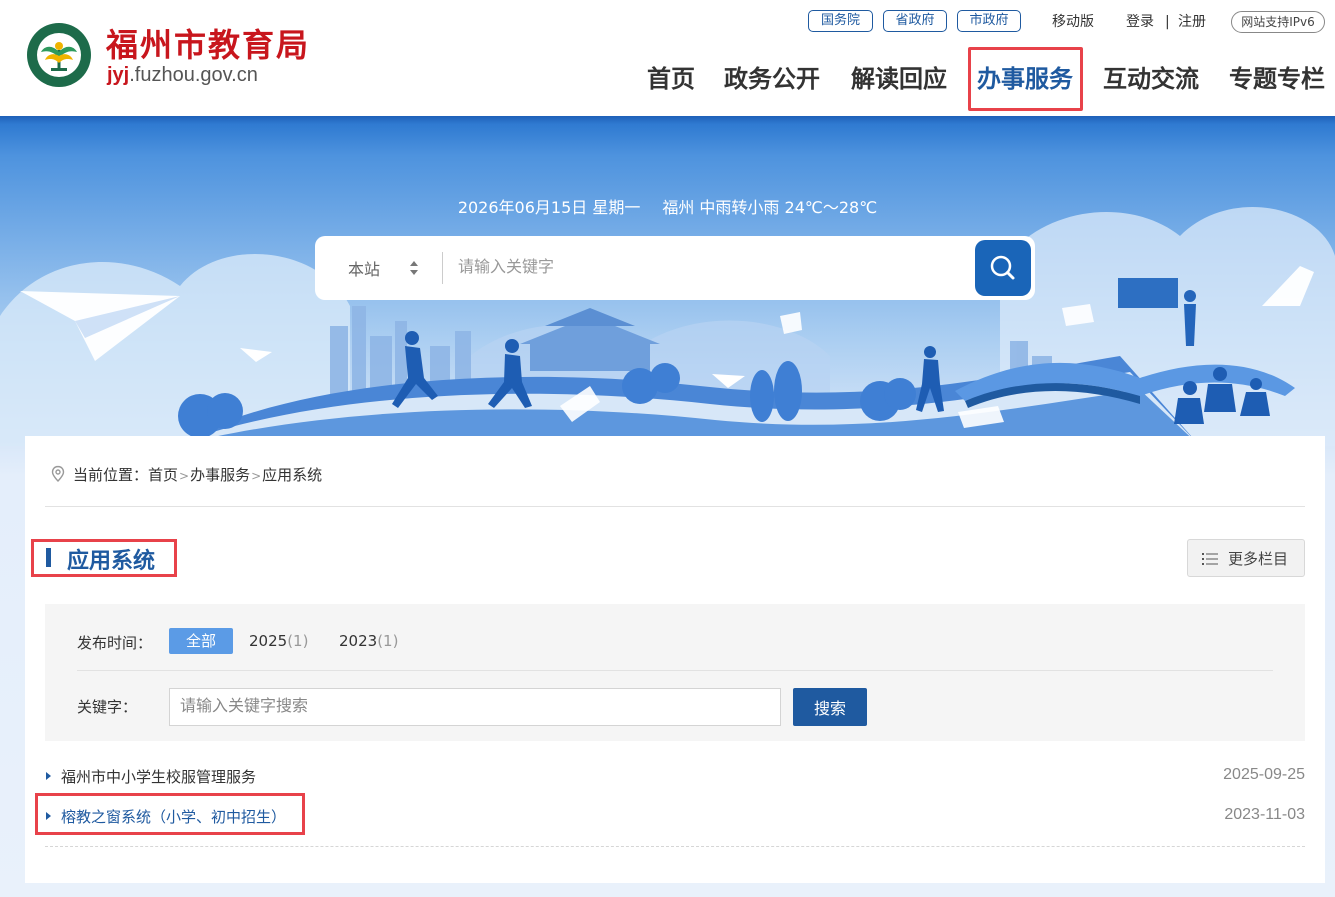  What do you see at coordinates (1073, 22) in the screenshot?
I see `mobile-version-link: 移动版` at bounding box center [1073, 22].